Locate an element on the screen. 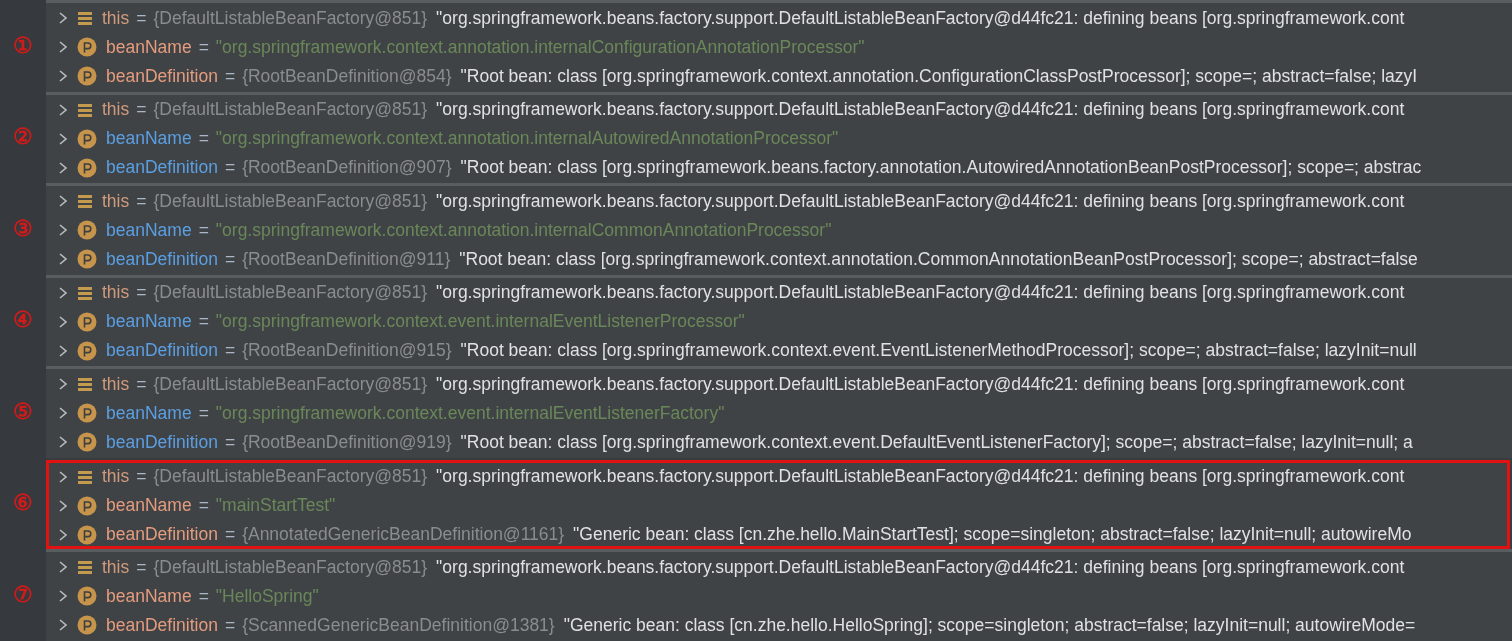 The width and height of the screenshot is (1512, 641). object-value: "Root bean: class [org.springframework.context.event.DefaultEventListenerFactory]; scope=; abstract=false; lazyInit=null; a is located at coordinates (936, 442).